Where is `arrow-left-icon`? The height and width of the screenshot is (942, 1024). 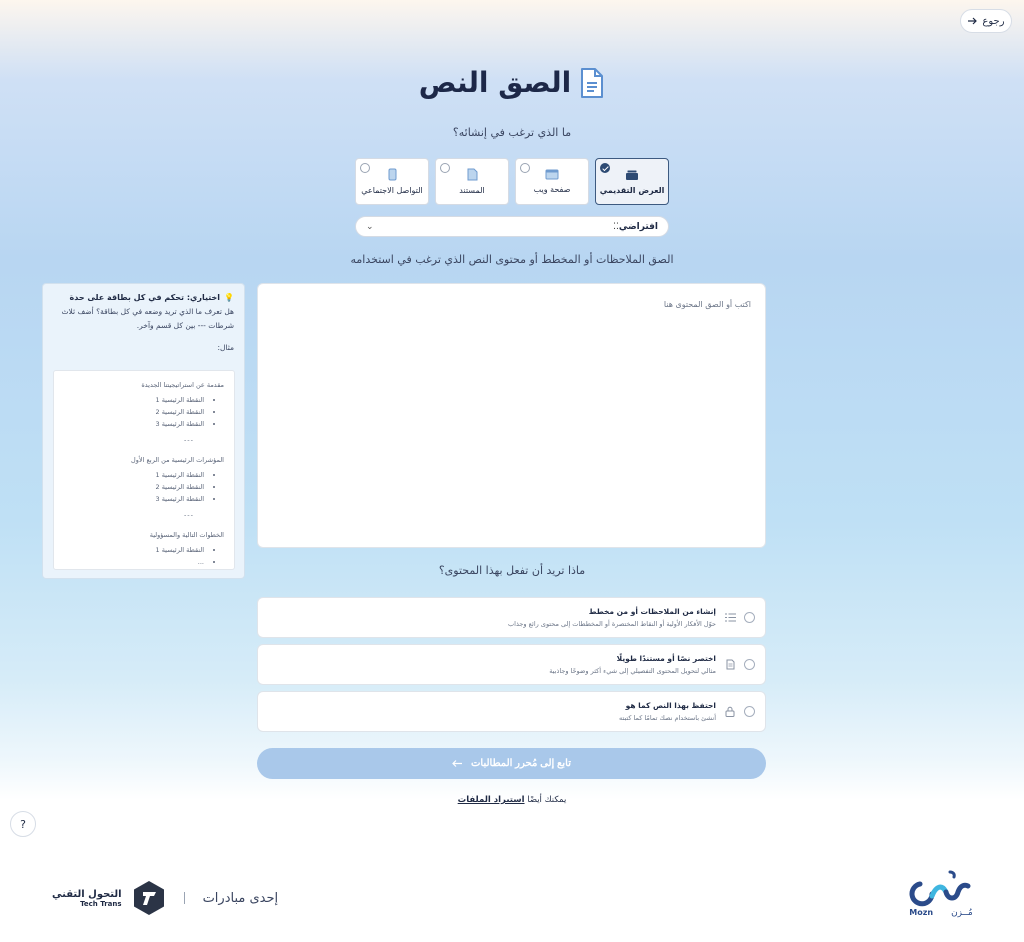 arrow-left-icon is located at coordinates (457, 763).